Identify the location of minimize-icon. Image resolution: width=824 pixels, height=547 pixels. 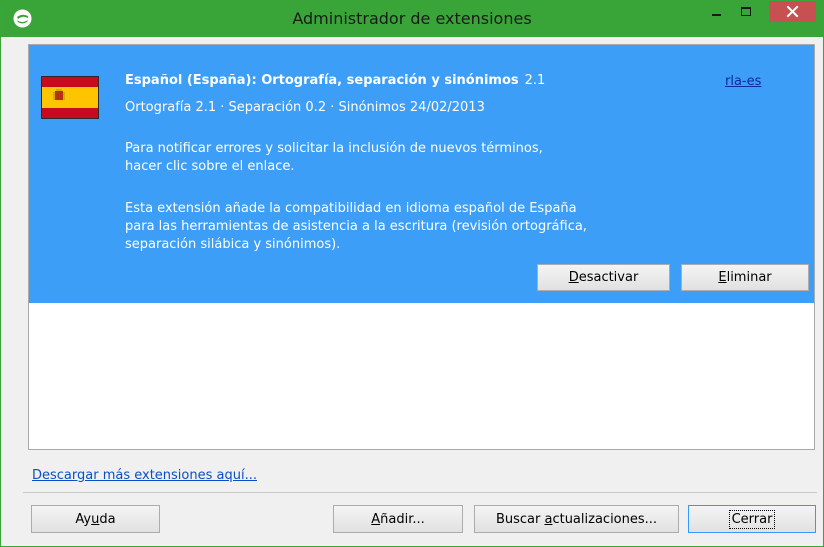
(716, 15).